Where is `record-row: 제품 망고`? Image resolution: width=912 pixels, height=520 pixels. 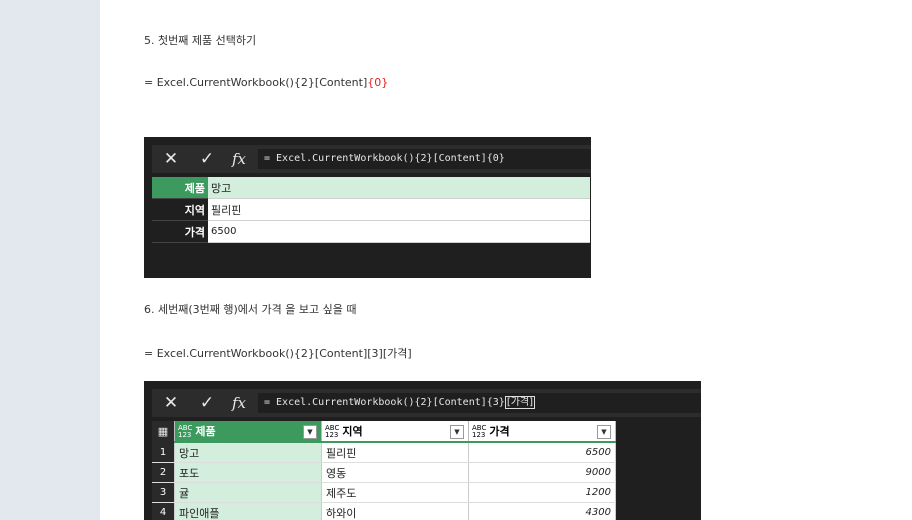
record-row: 제품 망고 is located at coordinates (371, 188).